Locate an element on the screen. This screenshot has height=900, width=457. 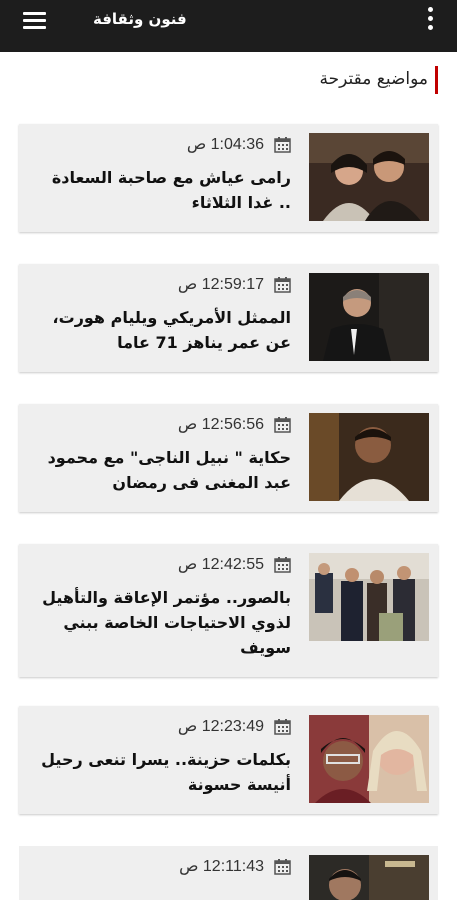
hamburger-menu-icon is located at coordinates (35, 20).